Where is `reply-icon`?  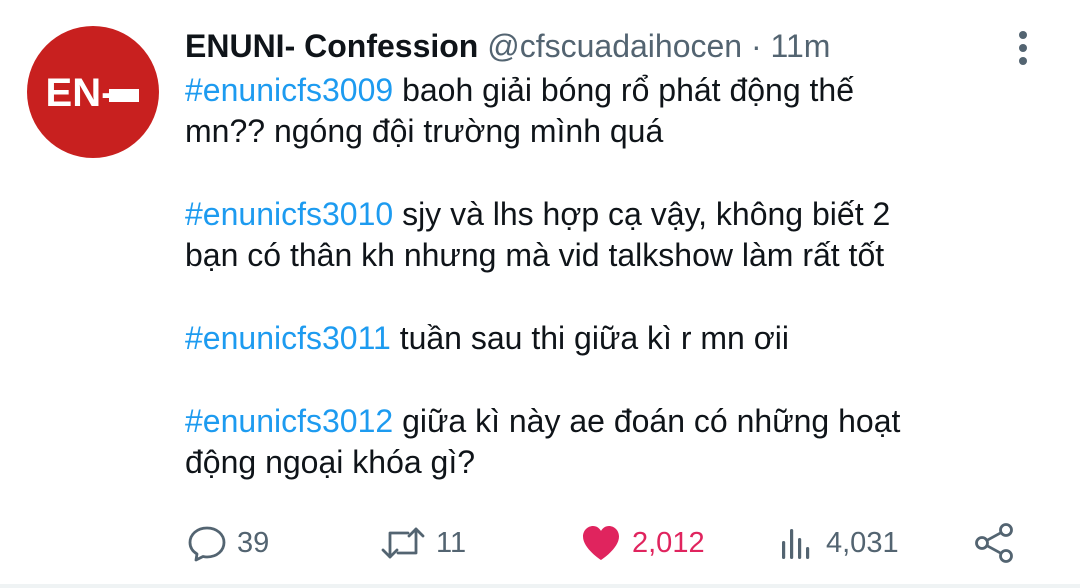 reply-icon is located at coordinates (207, 544).